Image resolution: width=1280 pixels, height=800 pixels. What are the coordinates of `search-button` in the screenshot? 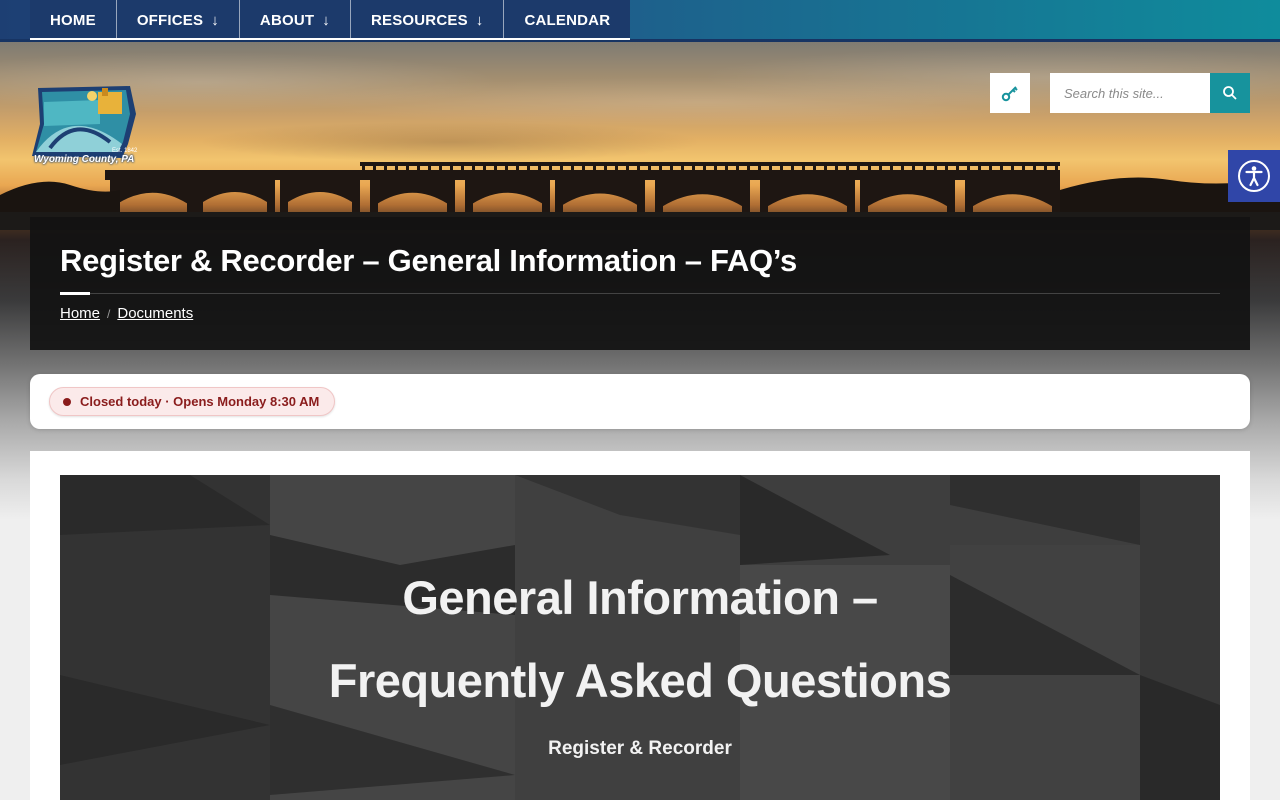 It's located at (1230, 93).